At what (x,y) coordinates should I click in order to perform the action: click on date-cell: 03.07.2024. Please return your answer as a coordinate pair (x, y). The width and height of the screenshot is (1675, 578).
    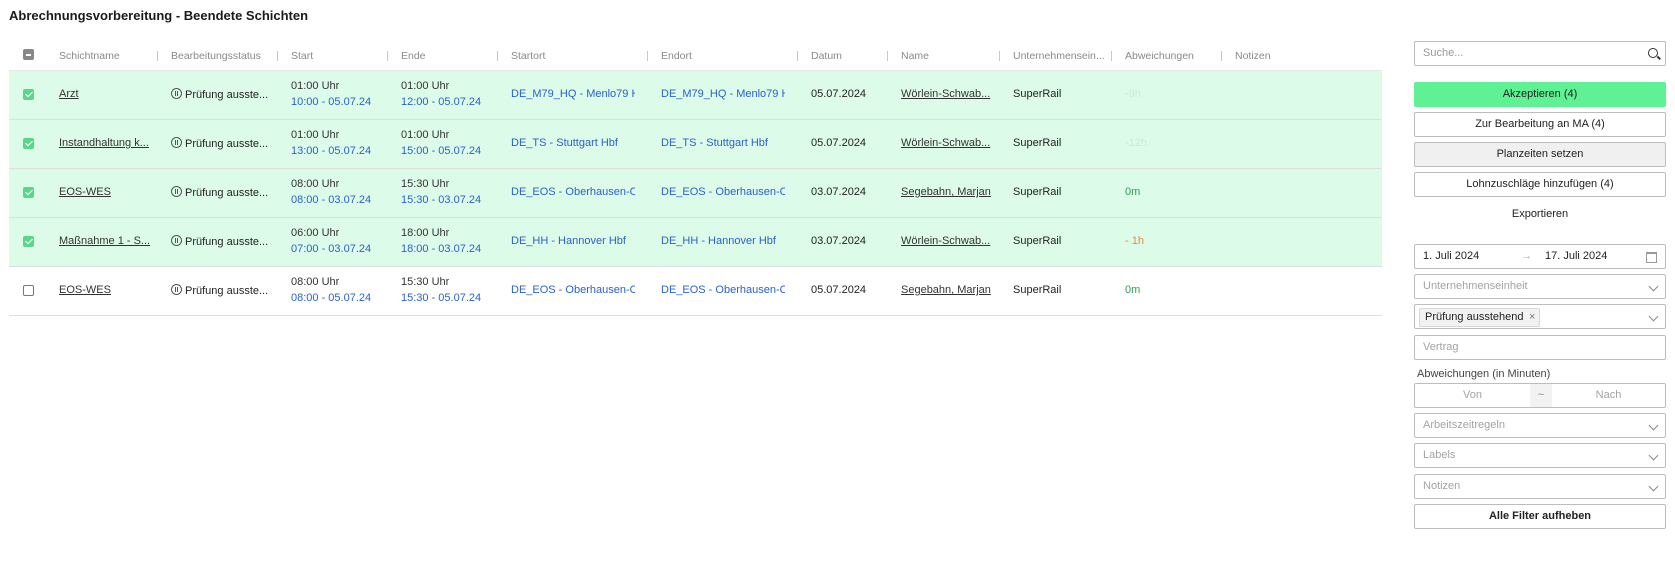
    Looking at the image, I should click on (839, 241).